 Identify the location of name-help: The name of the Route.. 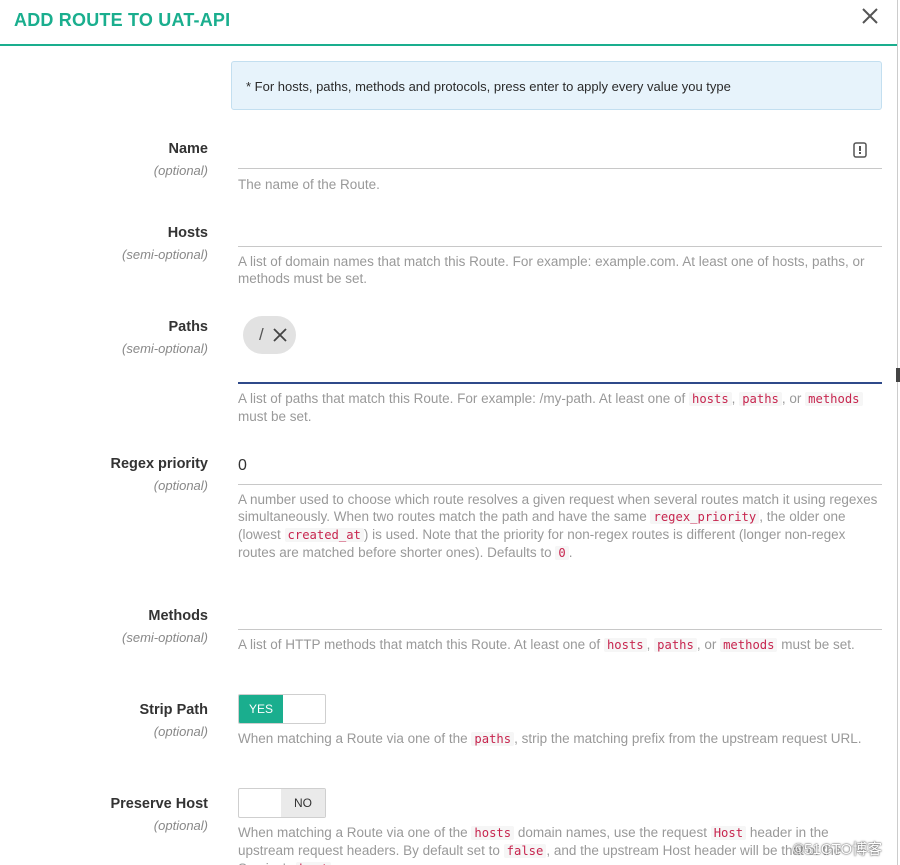
(309, 184).